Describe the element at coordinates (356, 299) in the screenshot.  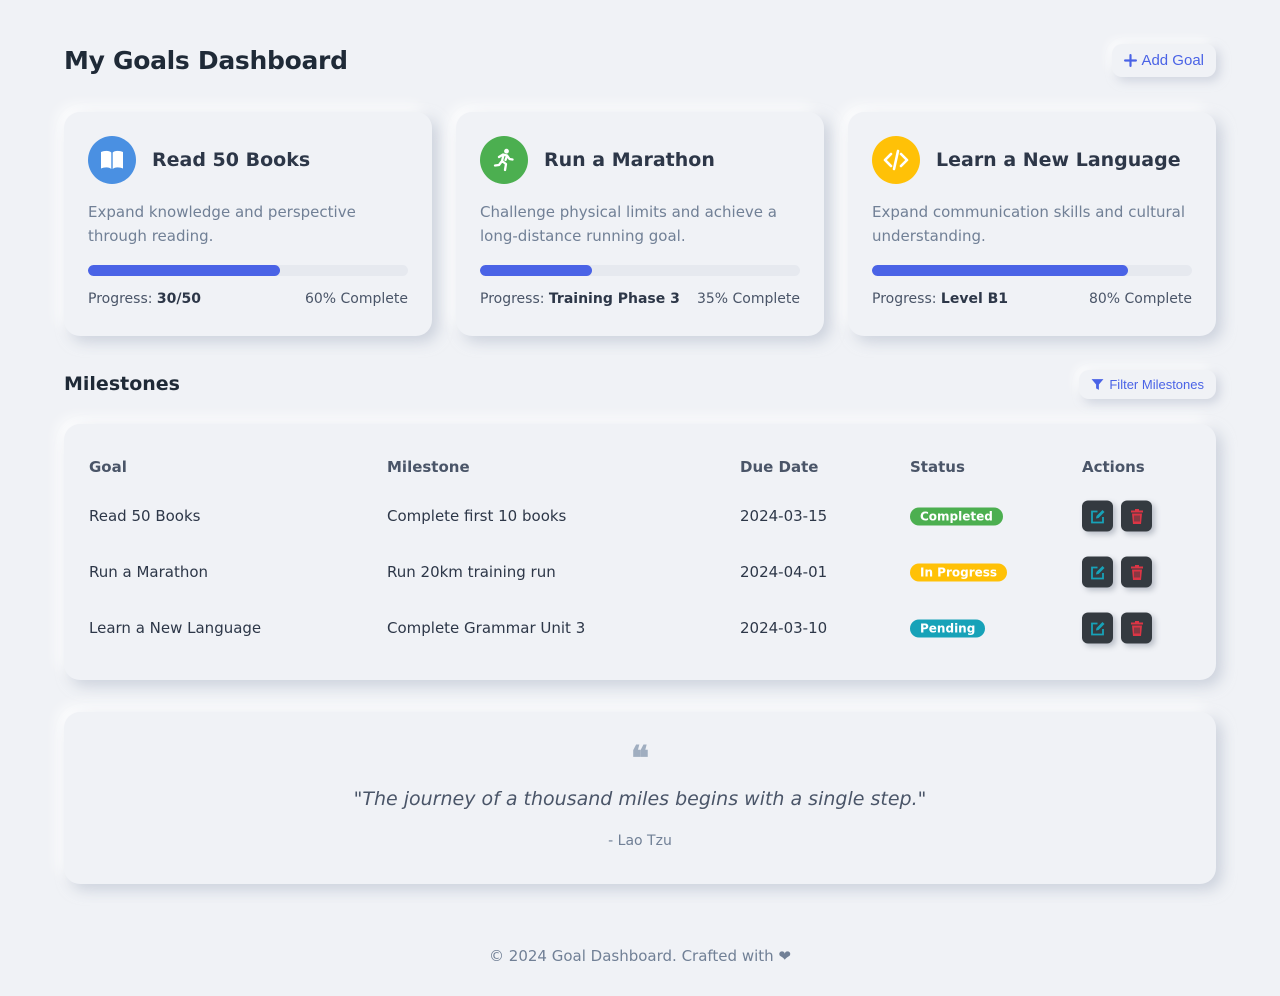
I see `percent-complete: 60% Complete` at that location.